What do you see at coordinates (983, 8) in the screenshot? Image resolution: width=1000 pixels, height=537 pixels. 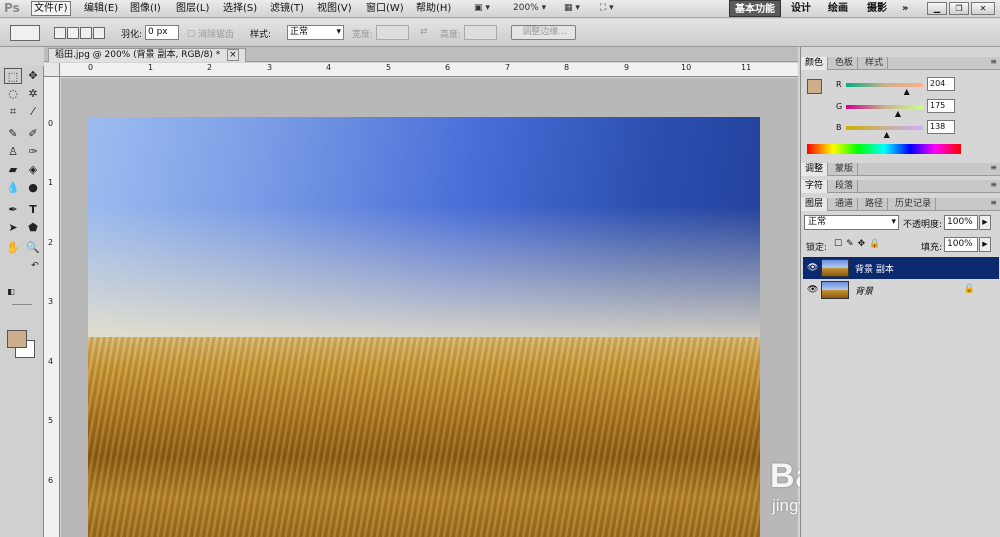 I see `close-window-button: ✕` at bounding box center [983, 8].